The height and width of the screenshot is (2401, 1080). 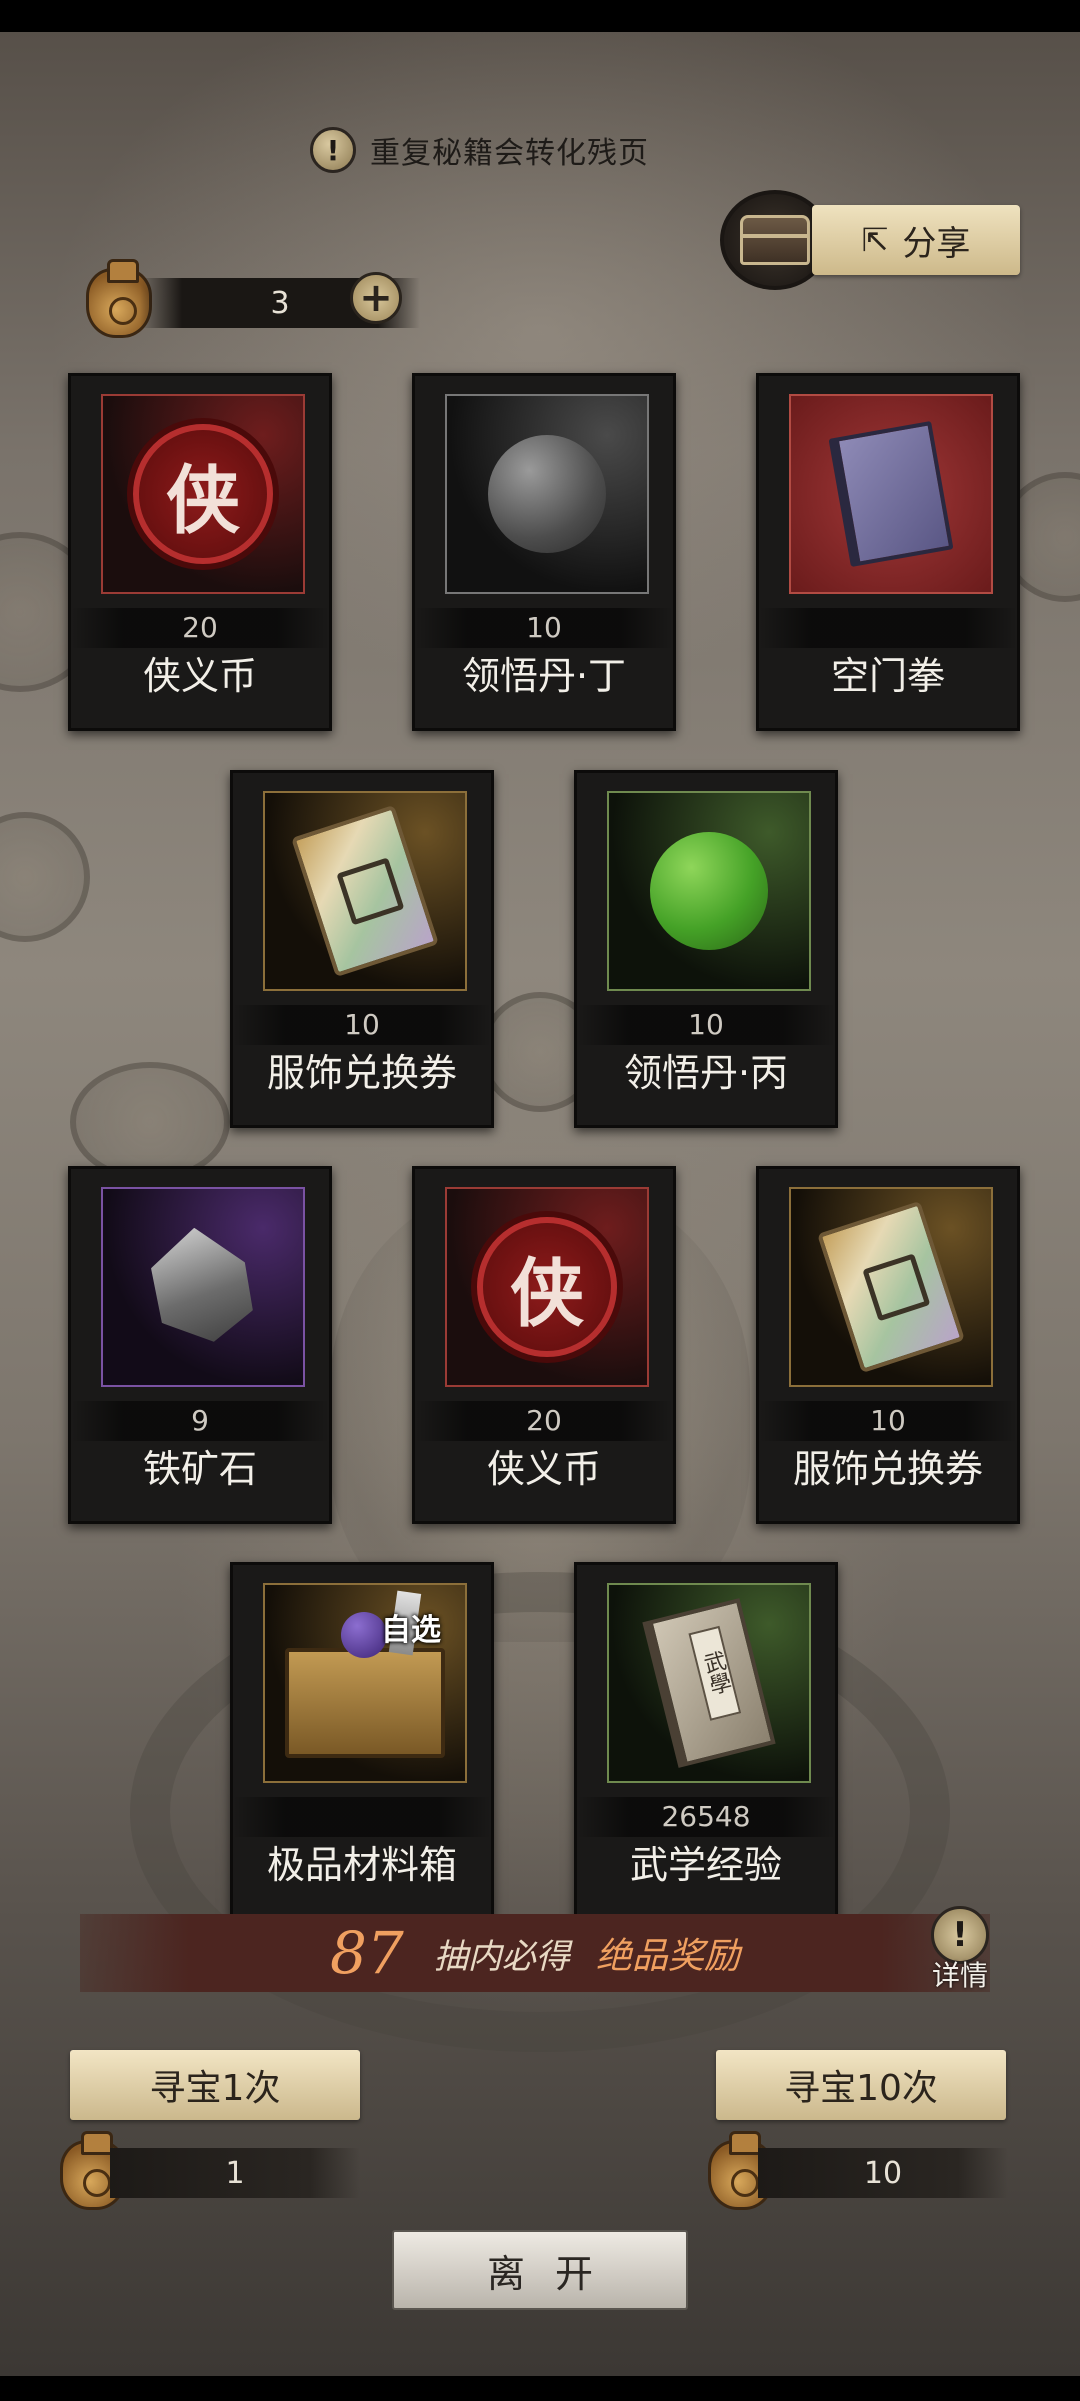 I want to click on ore-icon, so click(x=203, y=1286).